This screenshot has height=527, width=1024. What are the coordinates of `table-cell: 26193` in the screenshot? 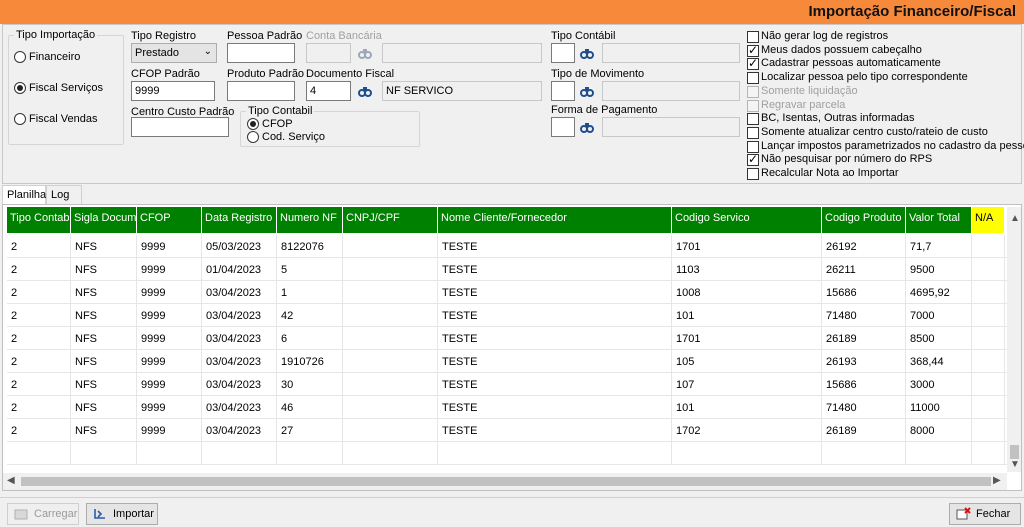 It's located at (864, 361).